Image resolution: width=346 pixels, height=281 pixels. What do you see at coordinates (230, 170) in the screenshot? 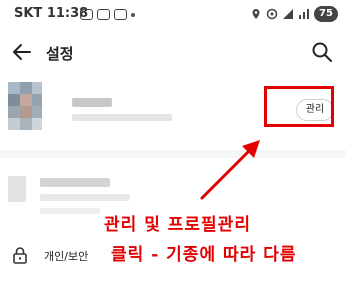
I see `annotation-arrow` at bounding box center [230, 170].